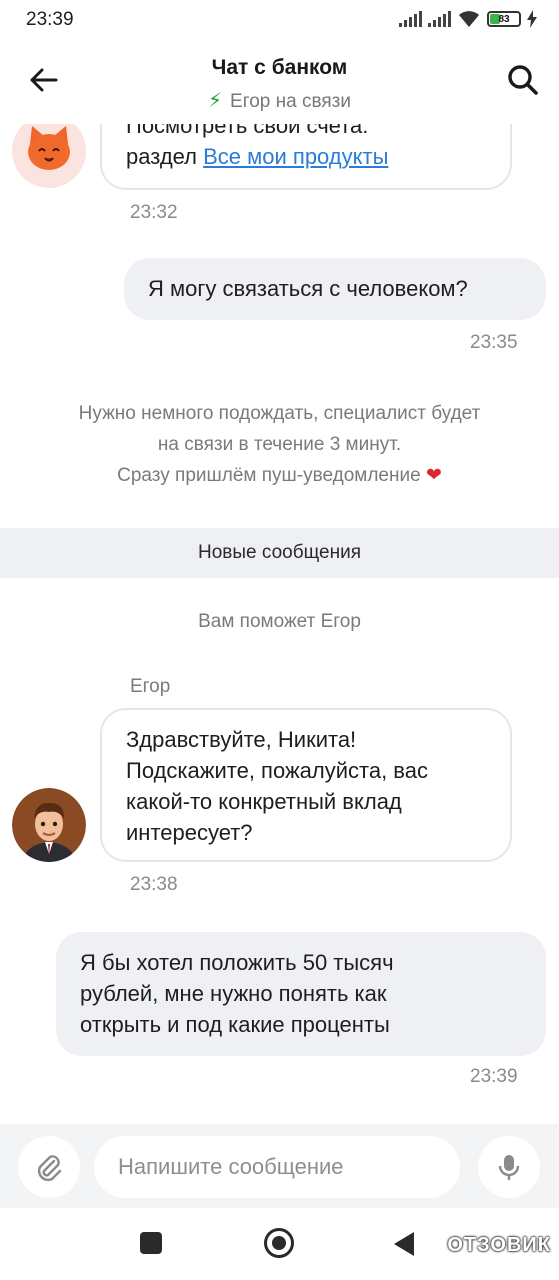 Image resolution: width=559 pixels, height=1280 pixels. What do you see at coordinates (494, 342) in the screenshot?
I see `message-timestamp: 23:35` at bounding box center [494, 342].